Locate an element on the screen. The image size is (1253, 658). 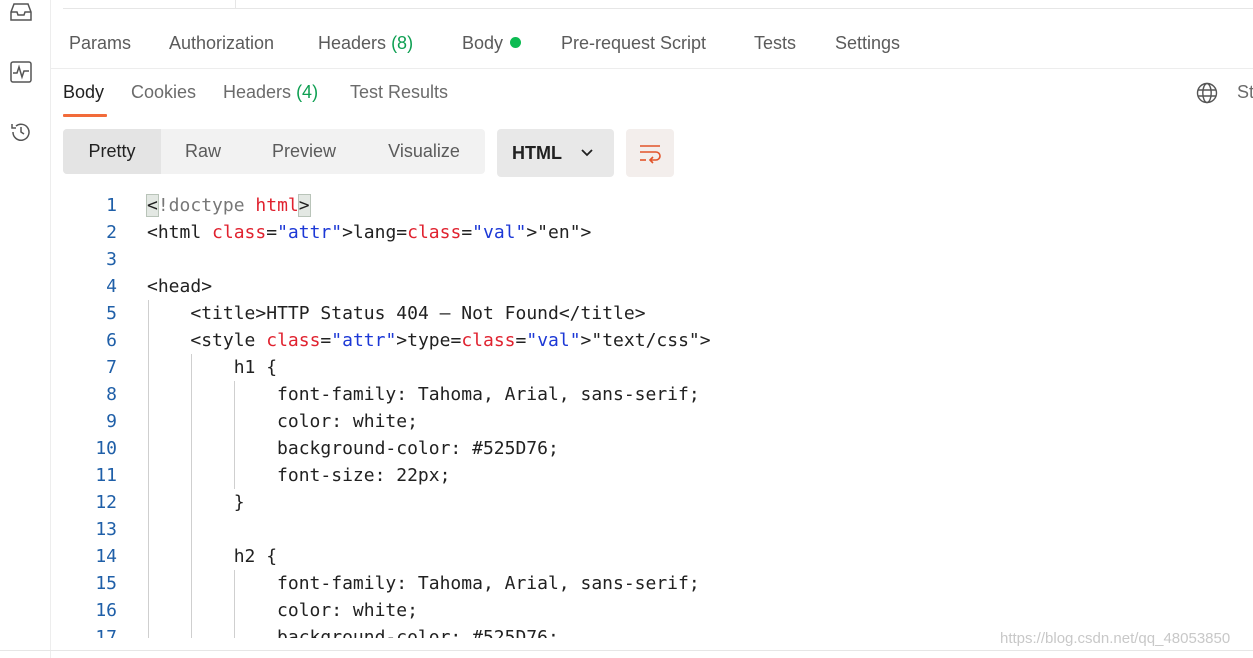
response-tab-body: Body is located at coordinates (83, 92).